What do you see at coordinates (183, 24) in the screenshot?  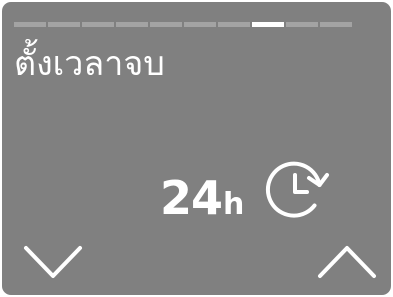 I see `step-progress-indicator` at bounding box center [183, 24].